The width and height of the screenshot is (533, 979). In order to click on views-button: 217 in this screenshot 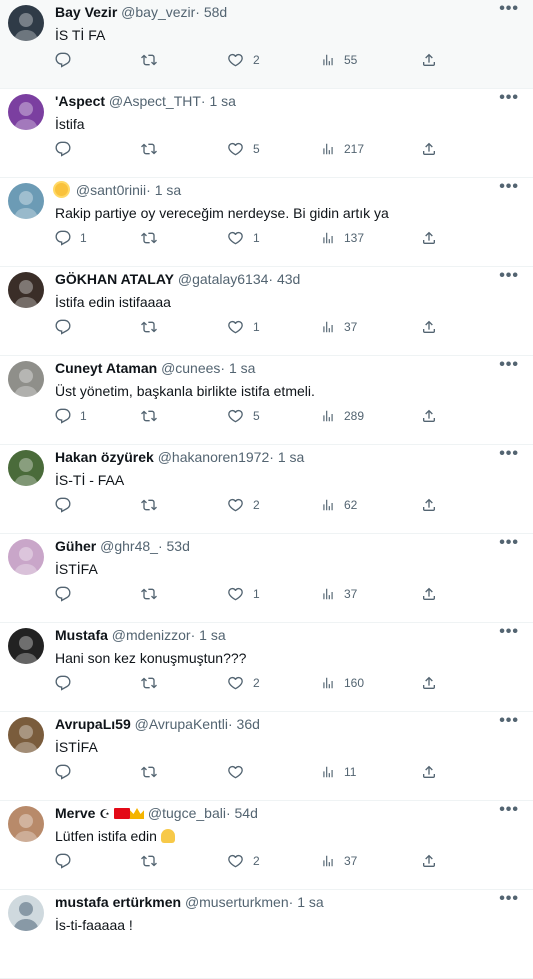, I will do `click(342, 149)`.